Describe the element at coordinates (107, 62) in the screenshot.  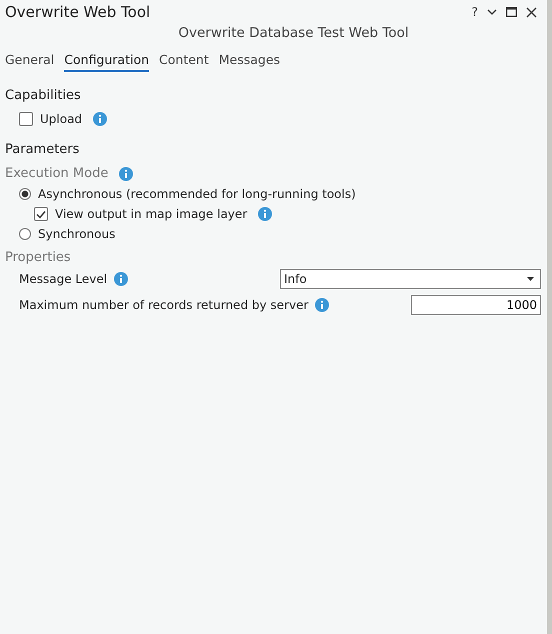
I see `tab: Configuration` at that location.